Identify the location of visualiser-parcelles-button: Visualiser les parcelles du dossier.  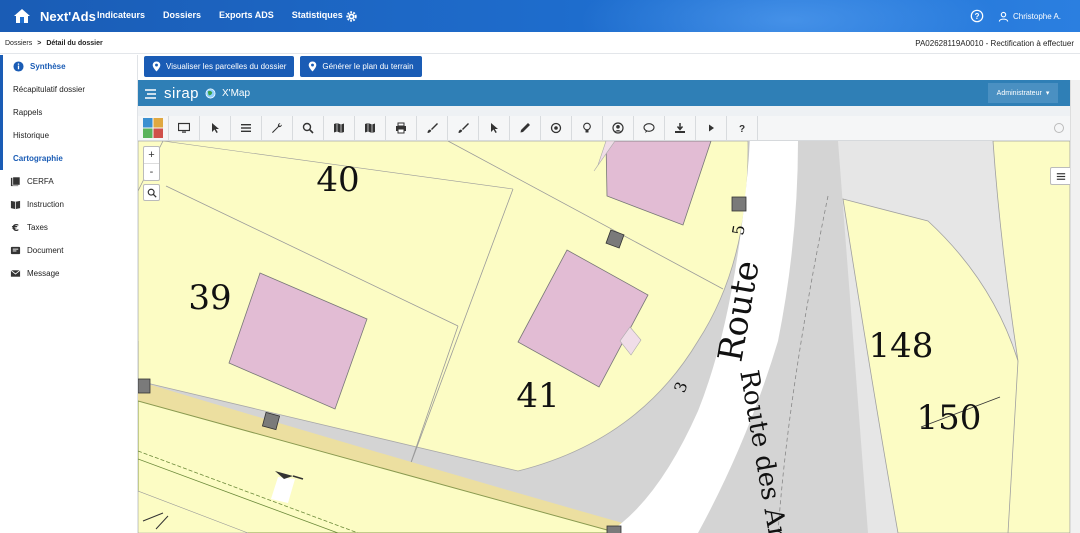
(219, 66).